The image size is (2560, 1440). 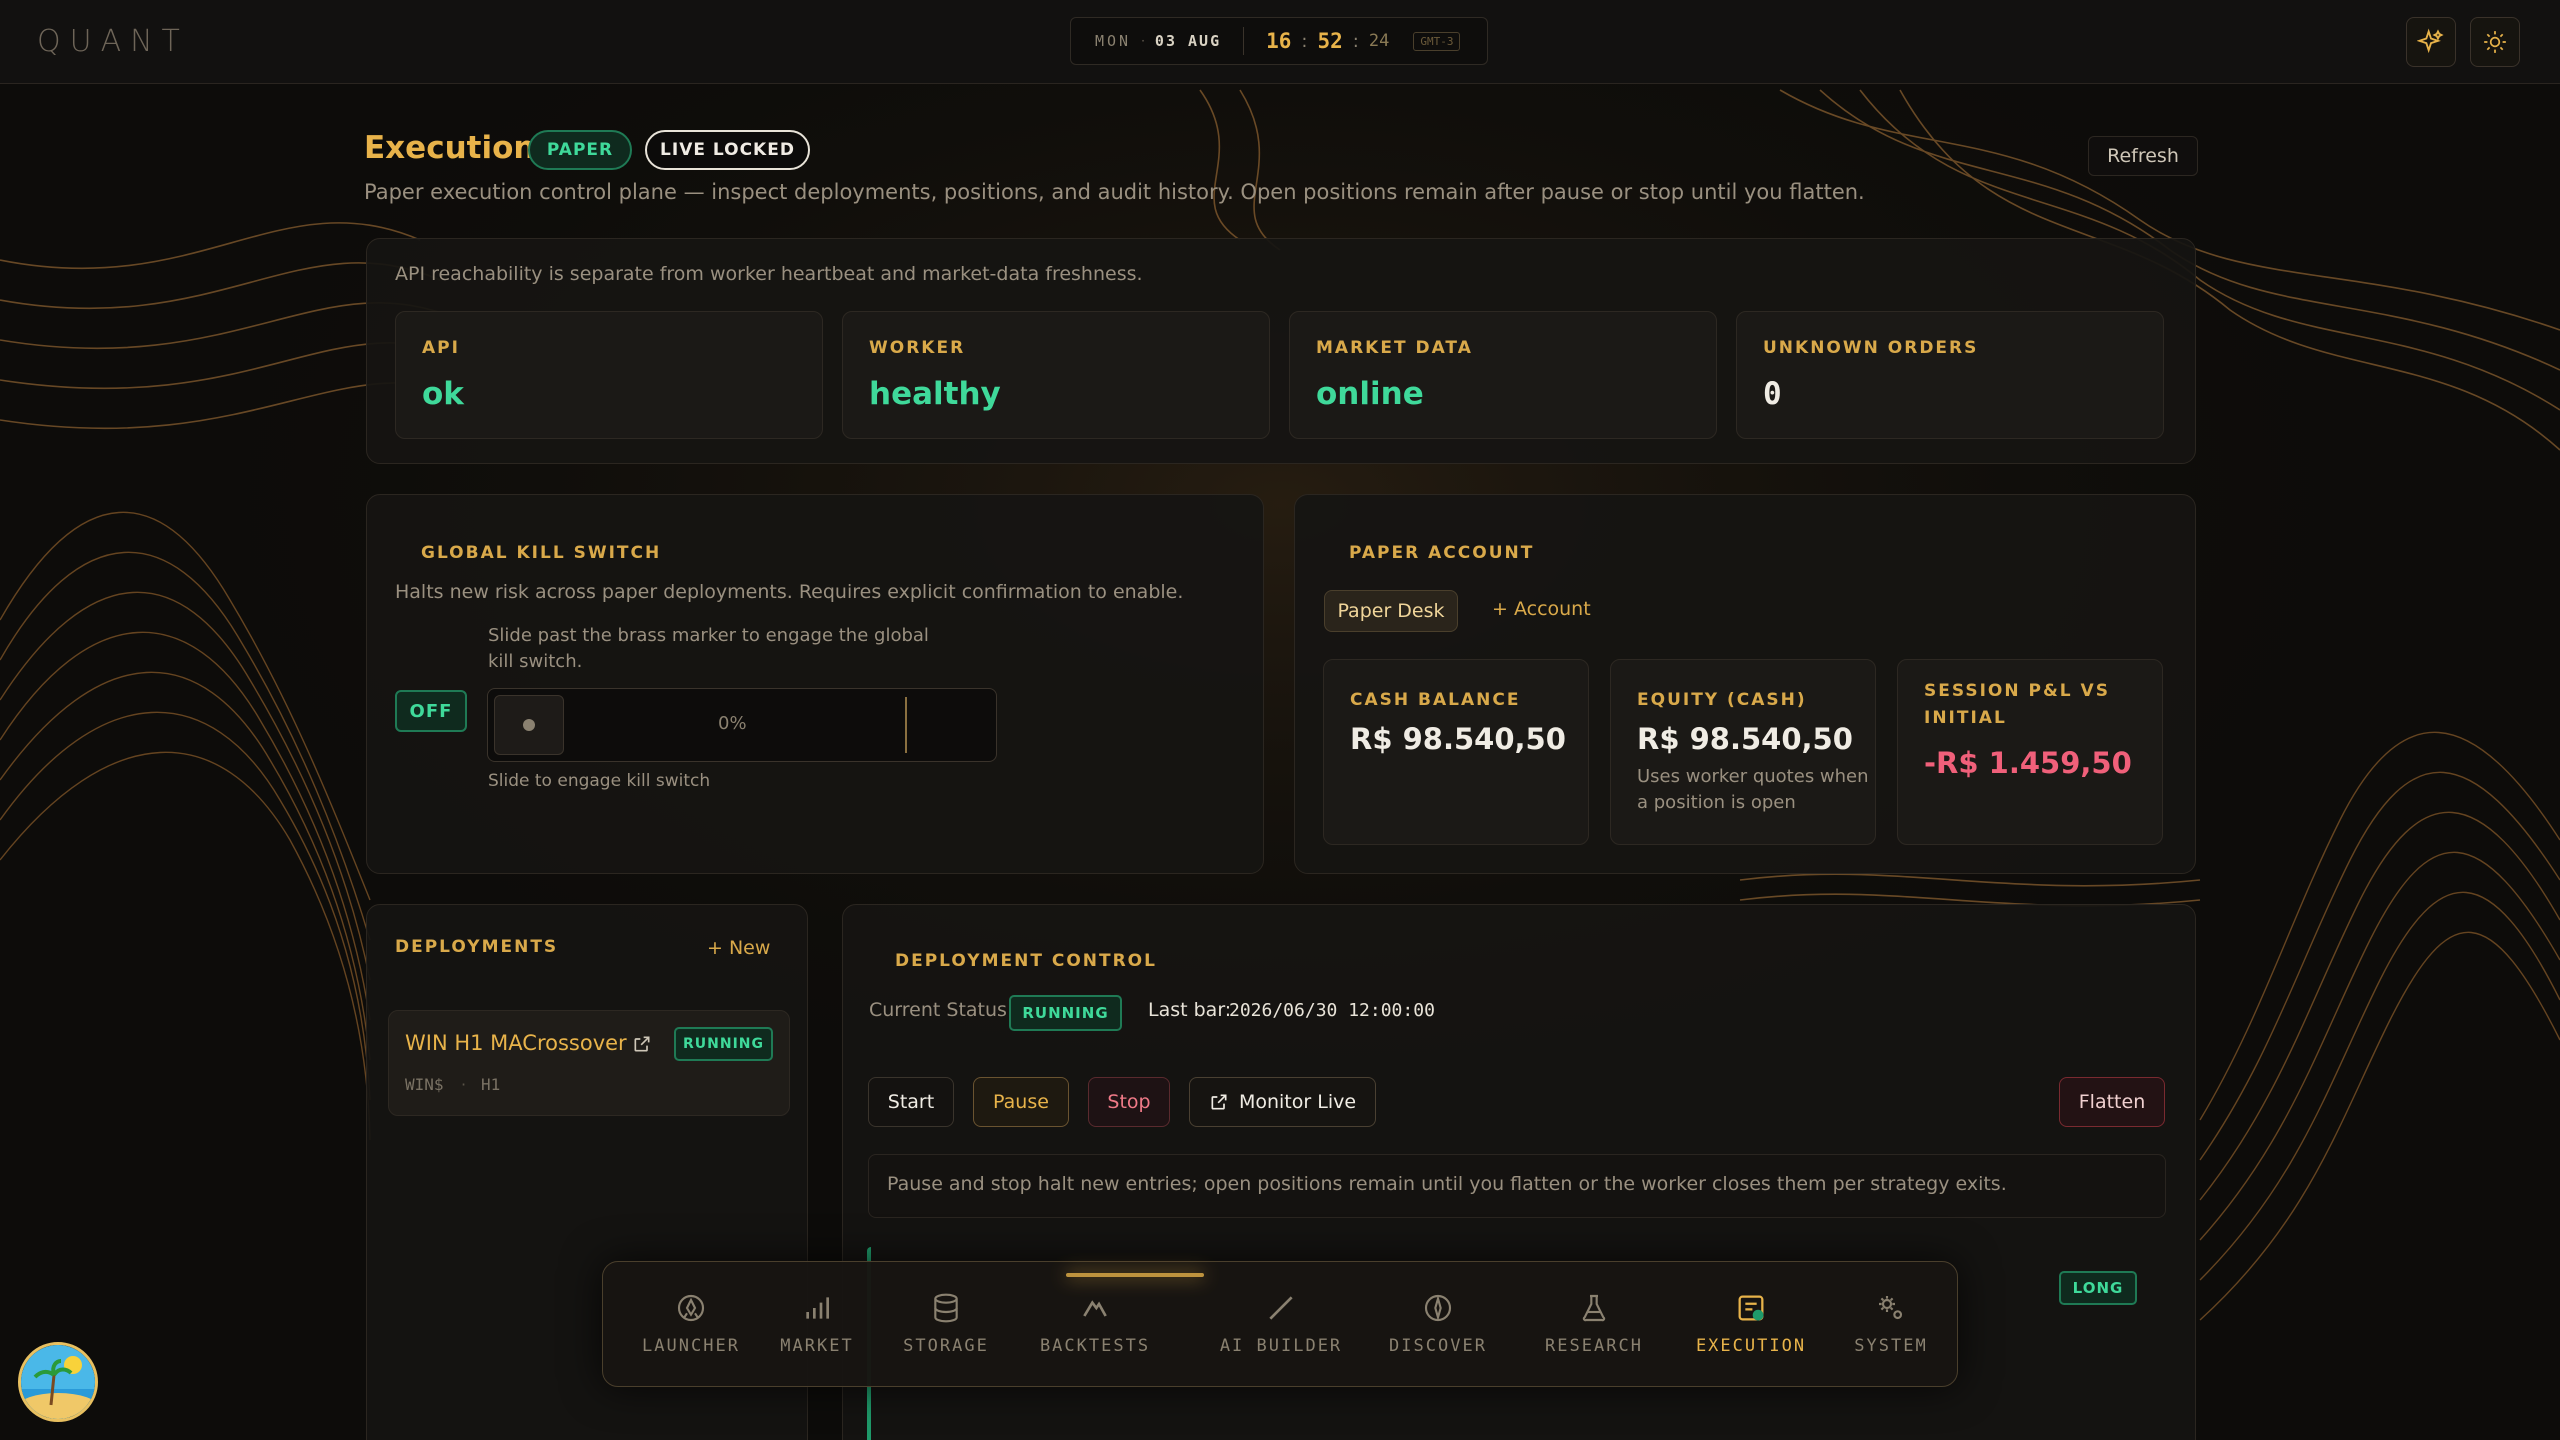 I want to click on dock-item-backtests: BACKTESTS, so click(x=1095, y=1330).